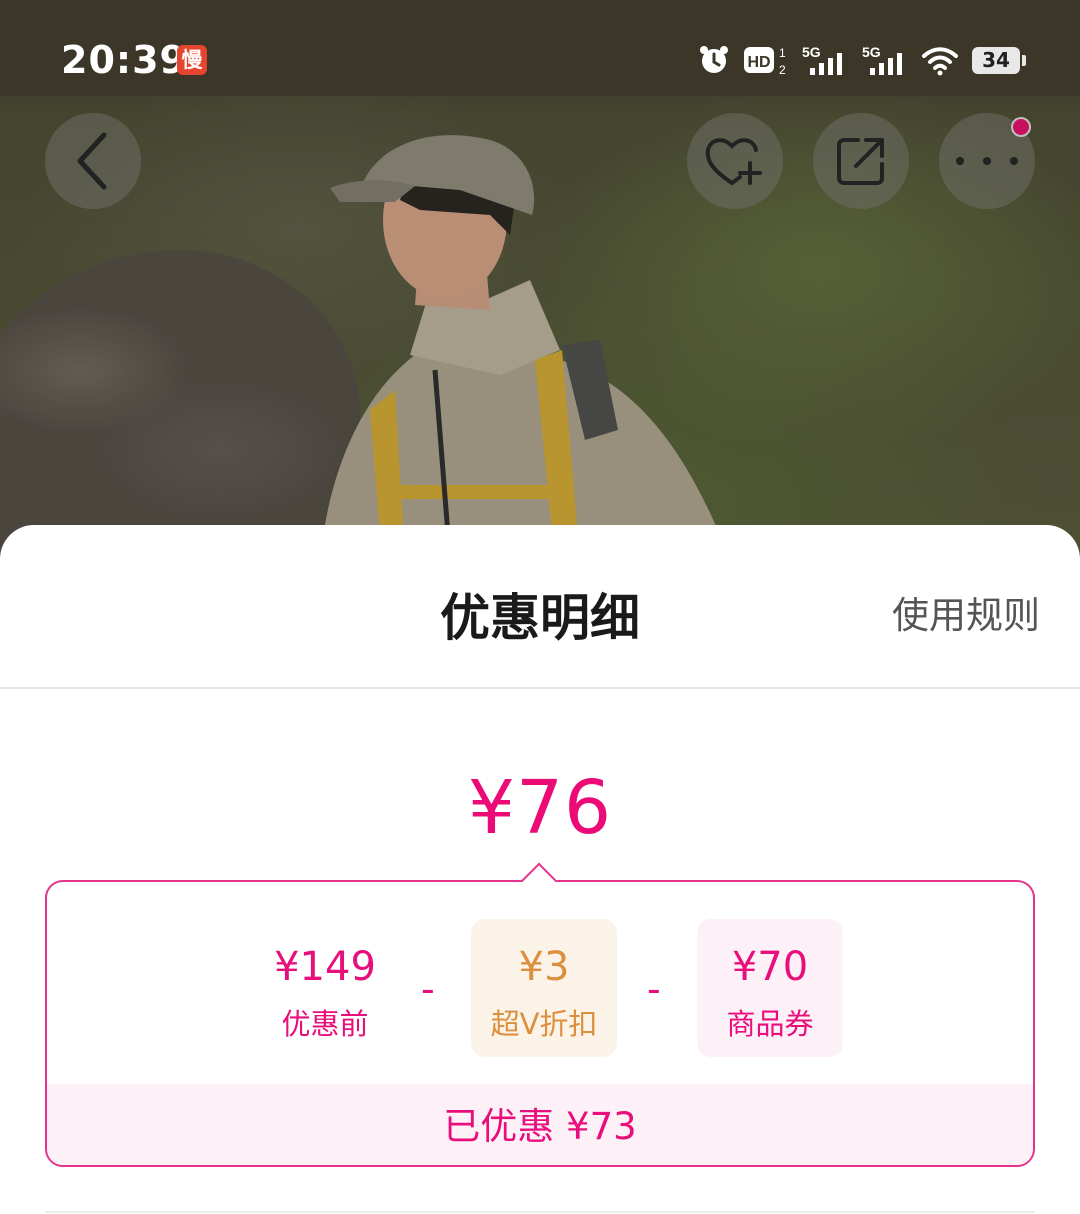 The width and height of the screenshot is (1080, 1214). I want to click on final-price: ¥76, so click(540, 808).